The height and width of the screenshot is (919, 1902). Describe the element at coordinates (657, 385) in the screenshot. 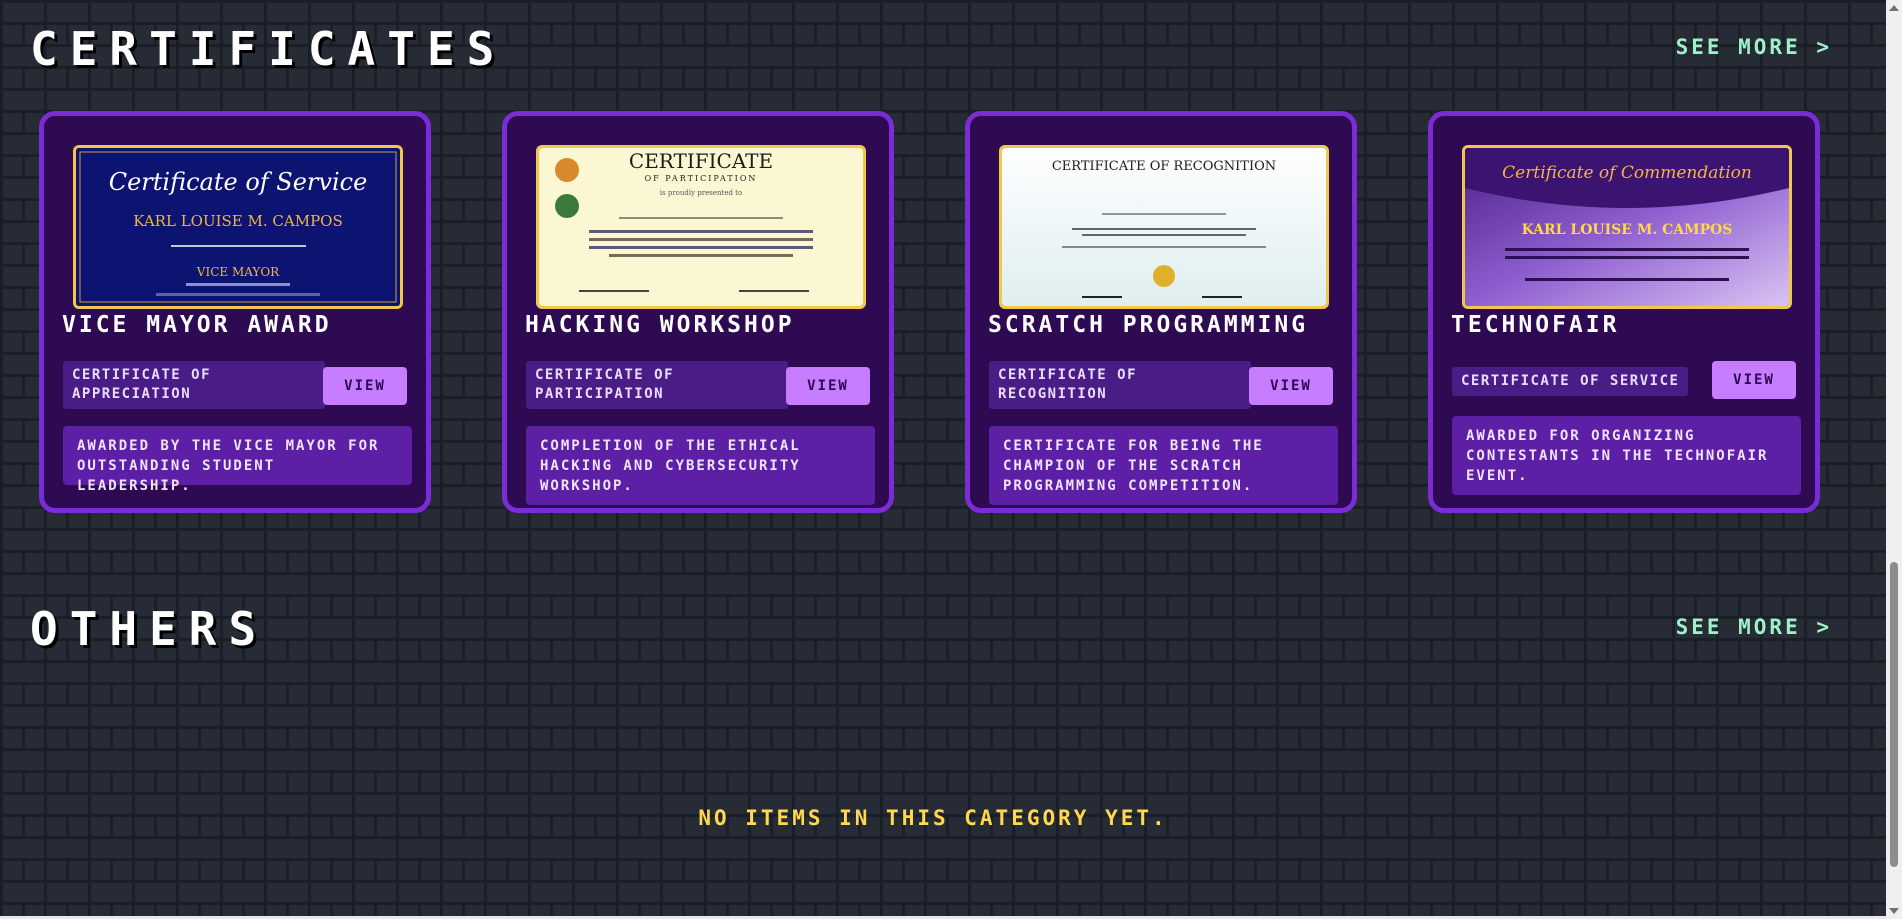

I see `certificate-type-tag: CERTIFICATE OF PARTICIPATION` at that location.